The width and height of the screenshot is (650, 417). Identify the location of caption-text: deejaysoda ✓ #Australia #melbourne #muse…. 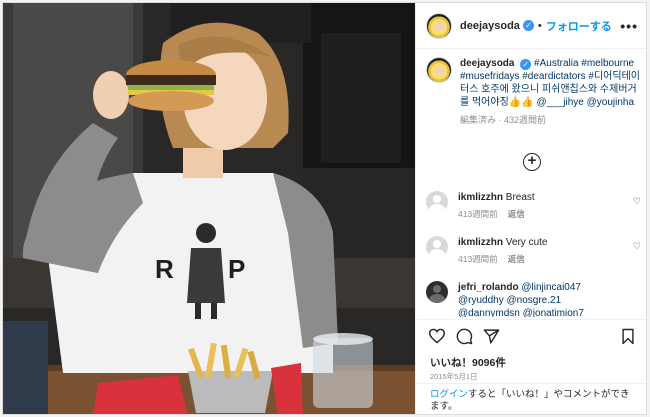
(550, 92).